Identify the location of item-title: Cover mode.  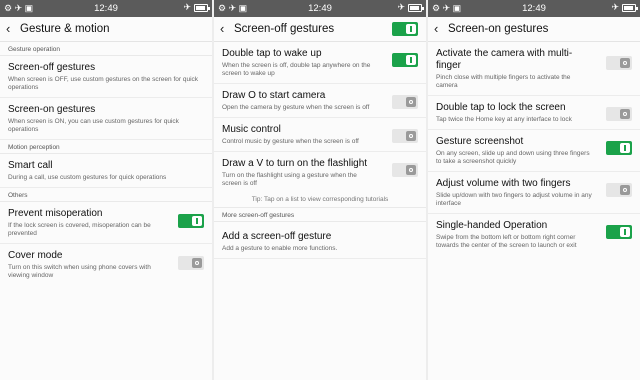
(35, 255).